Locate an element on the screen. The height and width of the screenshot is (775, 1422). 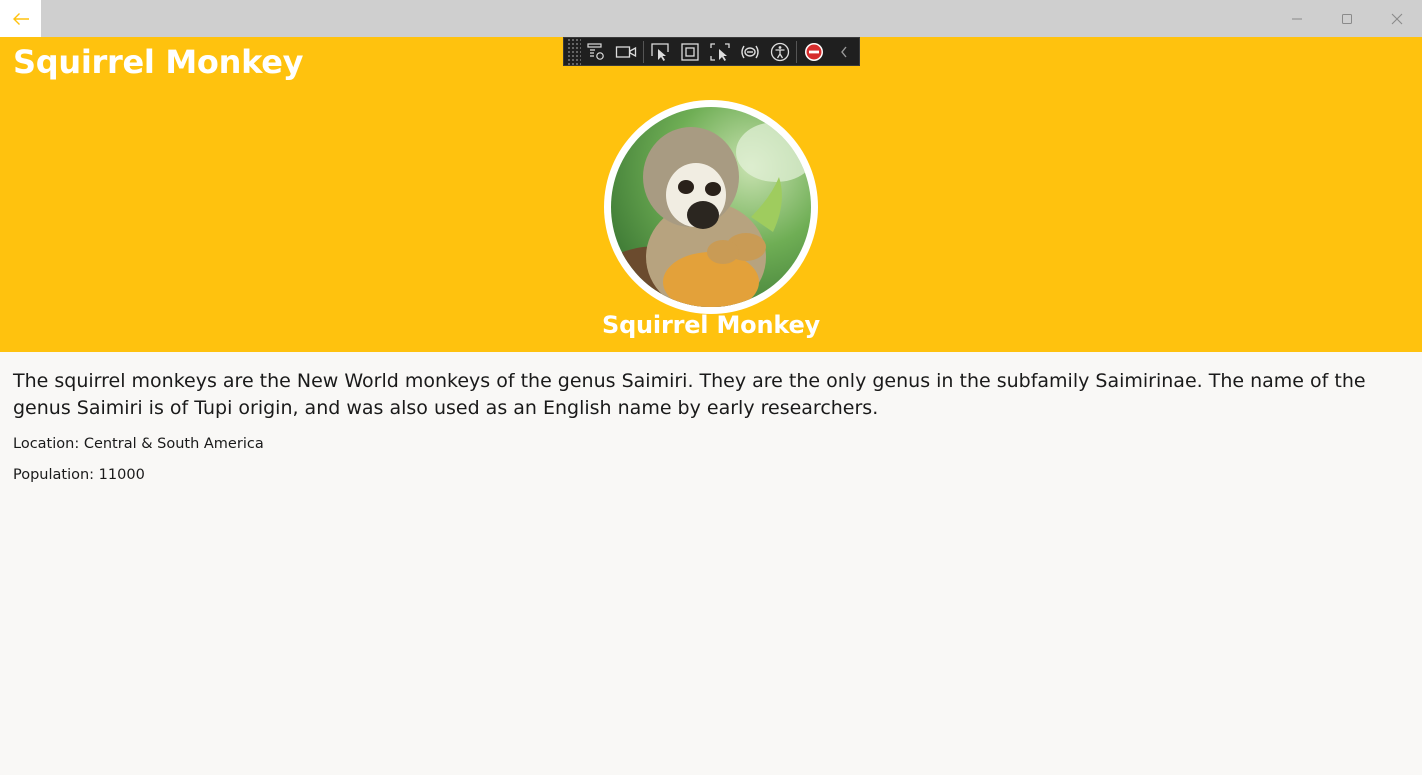
close-button is located at coordinates (1397, 18).